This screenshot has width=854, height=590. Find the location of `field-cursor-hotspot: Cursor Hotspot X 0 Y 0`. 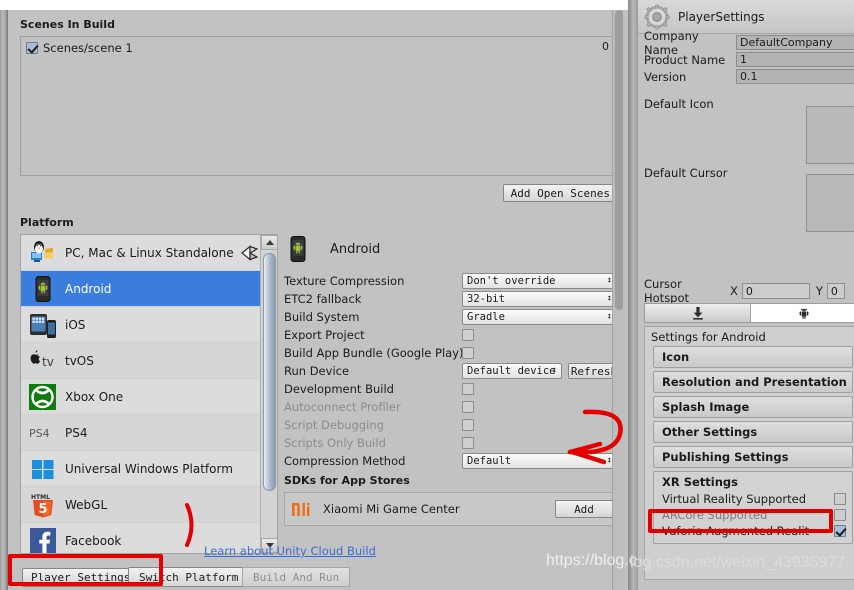

field-cursor-hotspot: Cursor Hotspot X 0 Y 0 is located at coordinates (749, 291).